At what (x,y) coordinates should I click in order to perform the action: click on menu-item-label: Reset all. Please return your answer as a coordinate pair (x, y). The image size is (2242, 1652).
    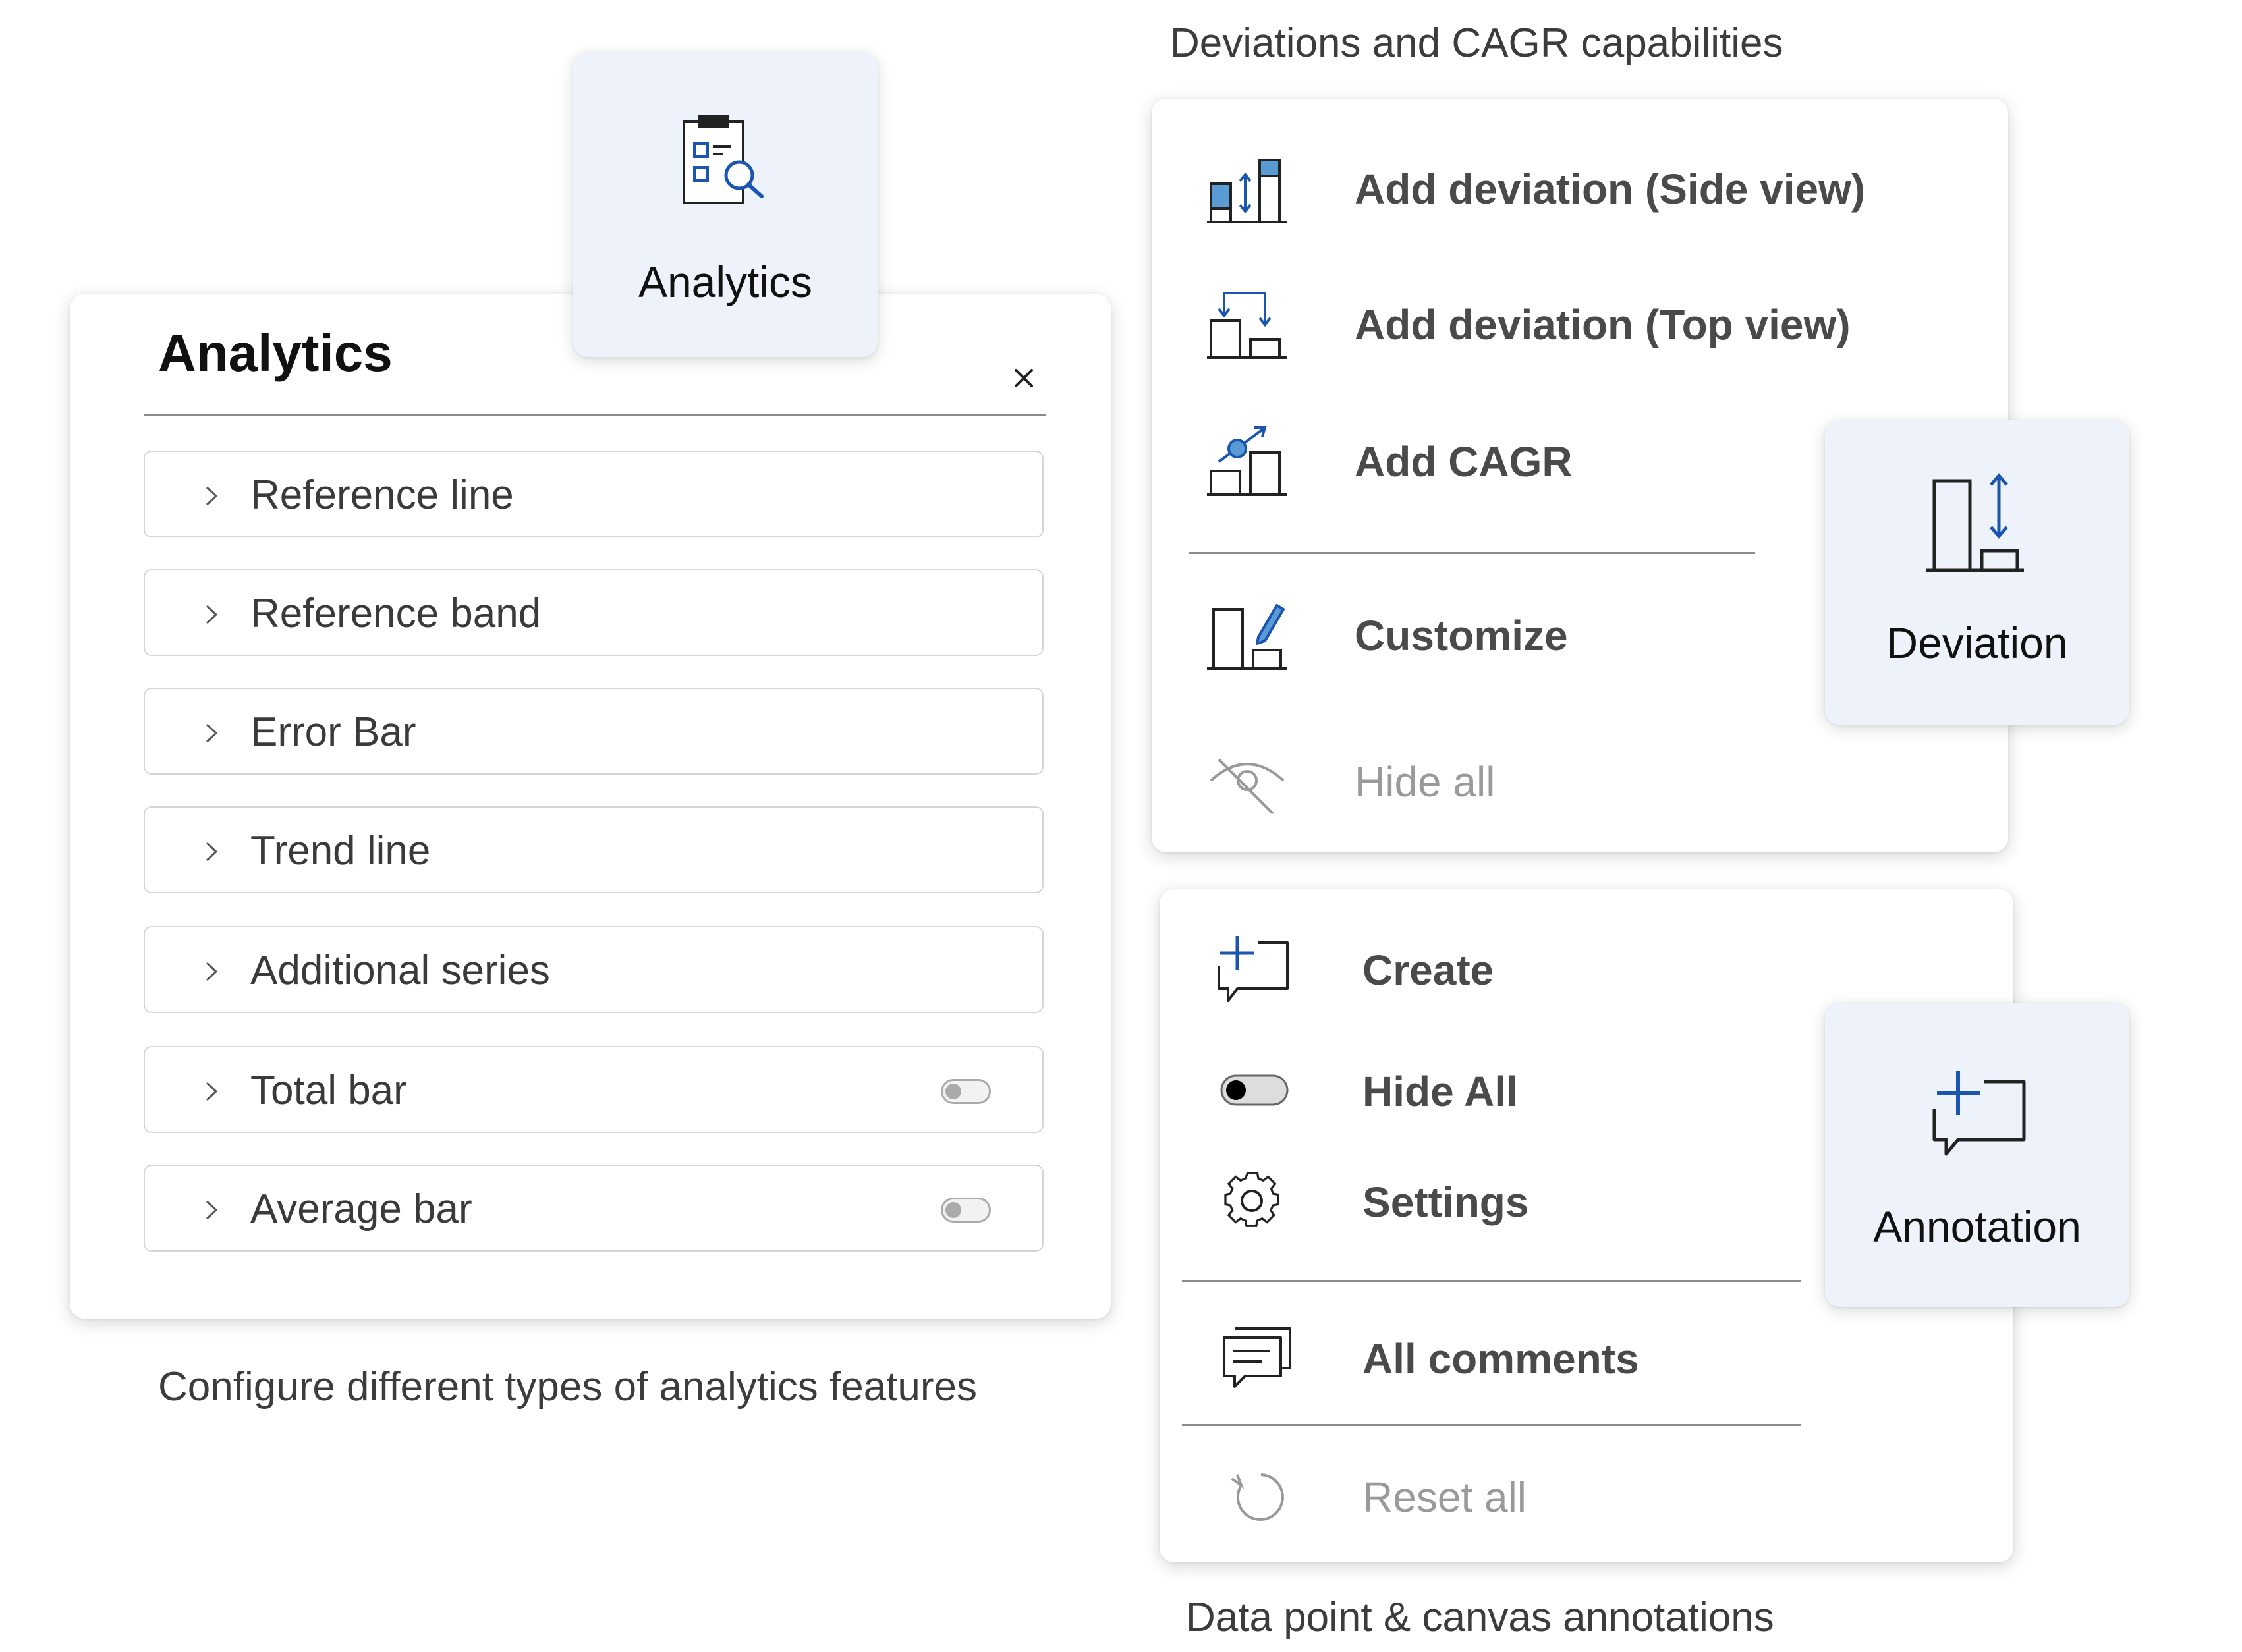
    Looking at the image, I should click on (1444, 1497).